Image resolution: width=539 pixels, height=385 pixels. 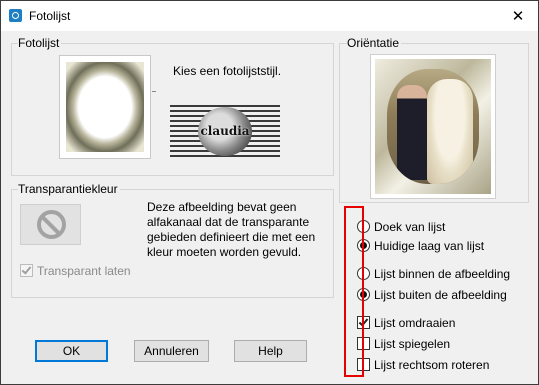 What do you see at coordinates (227, 71) in the screenshot?
I see `choose-frame-text: Kies een fotolijststijl.` at bounding box center [227, 71].